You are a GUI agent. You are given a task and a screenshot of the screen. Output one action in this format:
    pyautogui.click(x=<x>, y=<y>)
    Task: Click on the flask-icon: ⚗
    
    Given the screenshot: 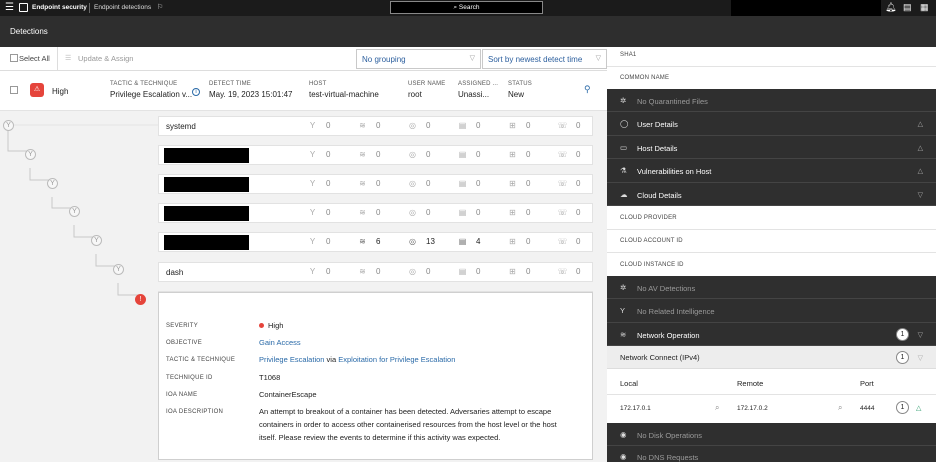 What is the action you would take?
    pyautogui.click(x=623, y=170)
    